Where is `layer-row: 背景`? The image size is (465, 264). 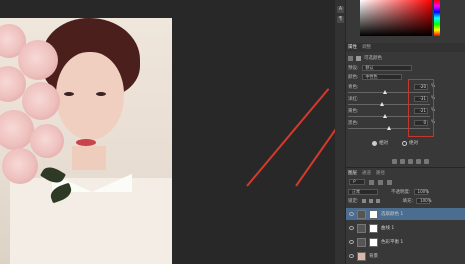
layer-row: 背景 is located at coordinates (405, 256).